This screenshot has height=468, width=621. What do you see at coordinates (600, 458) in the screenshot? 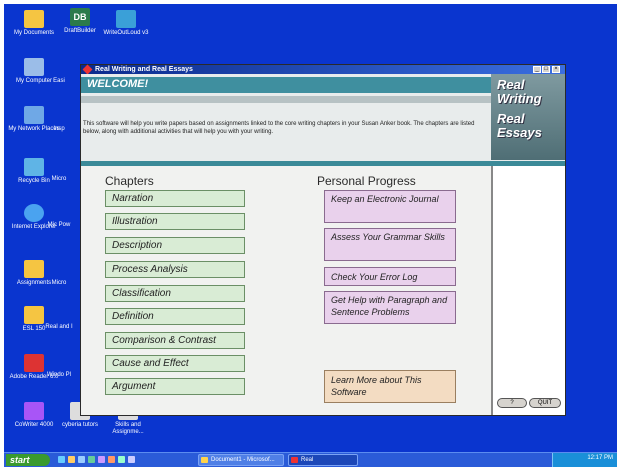
I see `clock: 12:17 PM` at bounding box center [600, 458].